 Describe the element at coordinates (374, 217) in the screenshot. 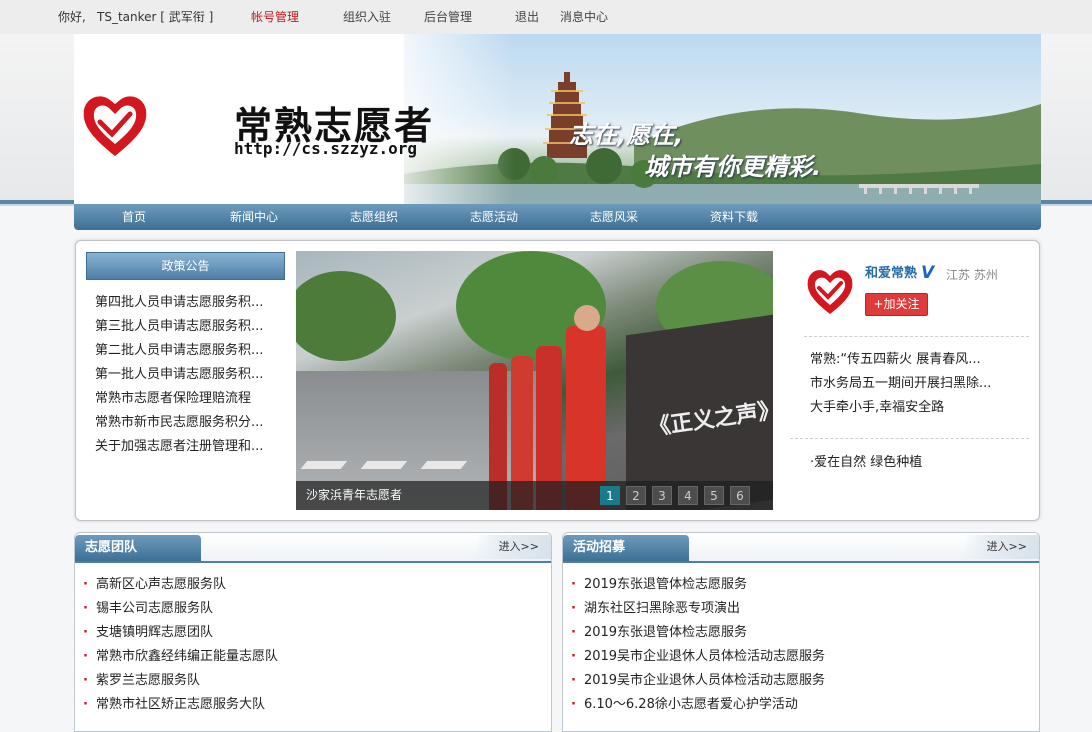

I see `nav-item-orgs: 志愿组织` at that location.